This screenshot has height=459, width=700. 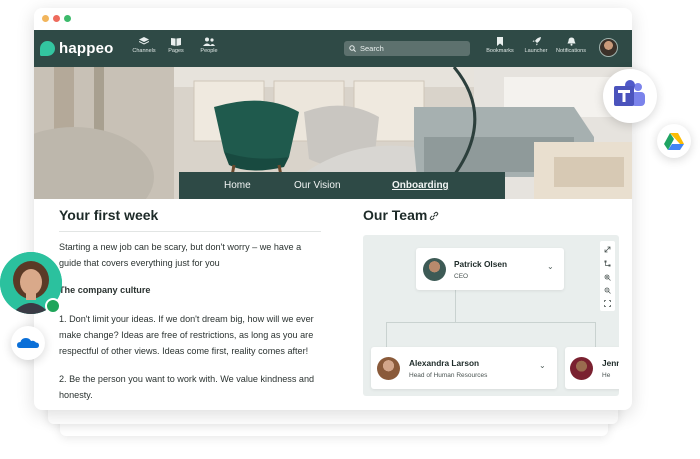 What do you see at coordinates (67, 18) in the screenshot?
I see `window-maximize-dot` at bounding box center [67, 18].